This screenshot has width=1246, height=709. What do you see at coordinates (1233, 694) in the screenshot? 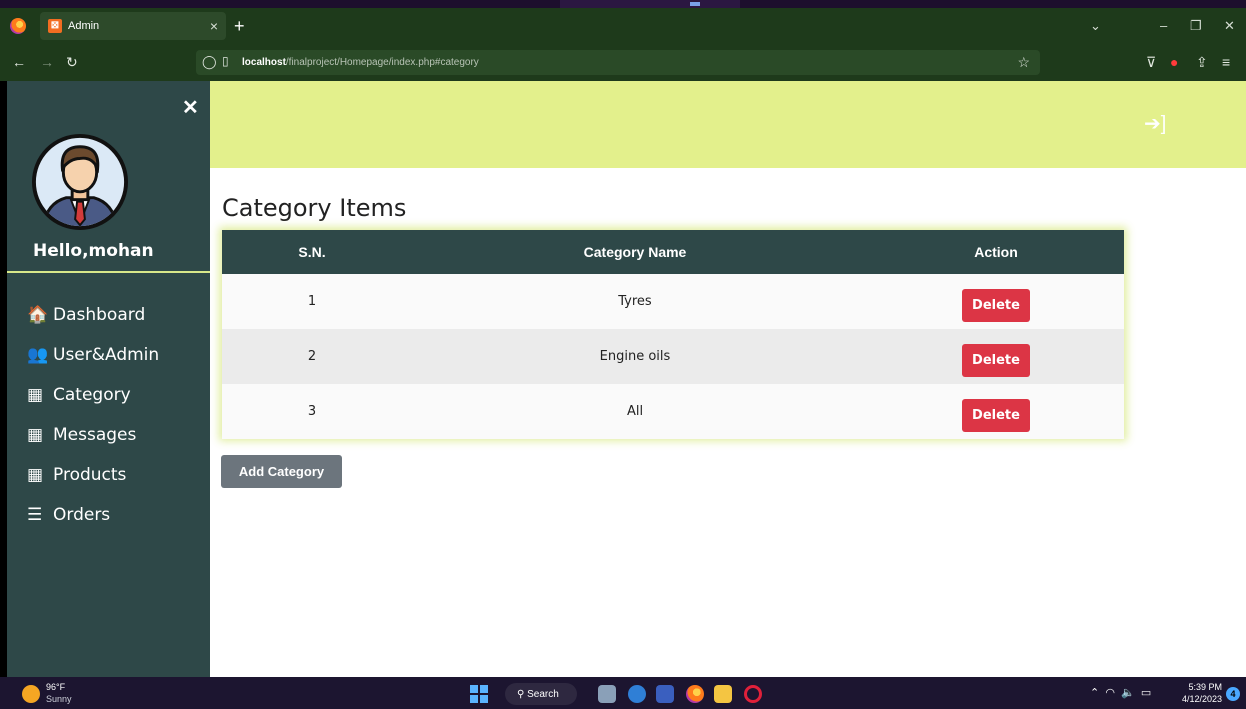
I see `notification-badge: 4` at bounding box center [1233, 694].